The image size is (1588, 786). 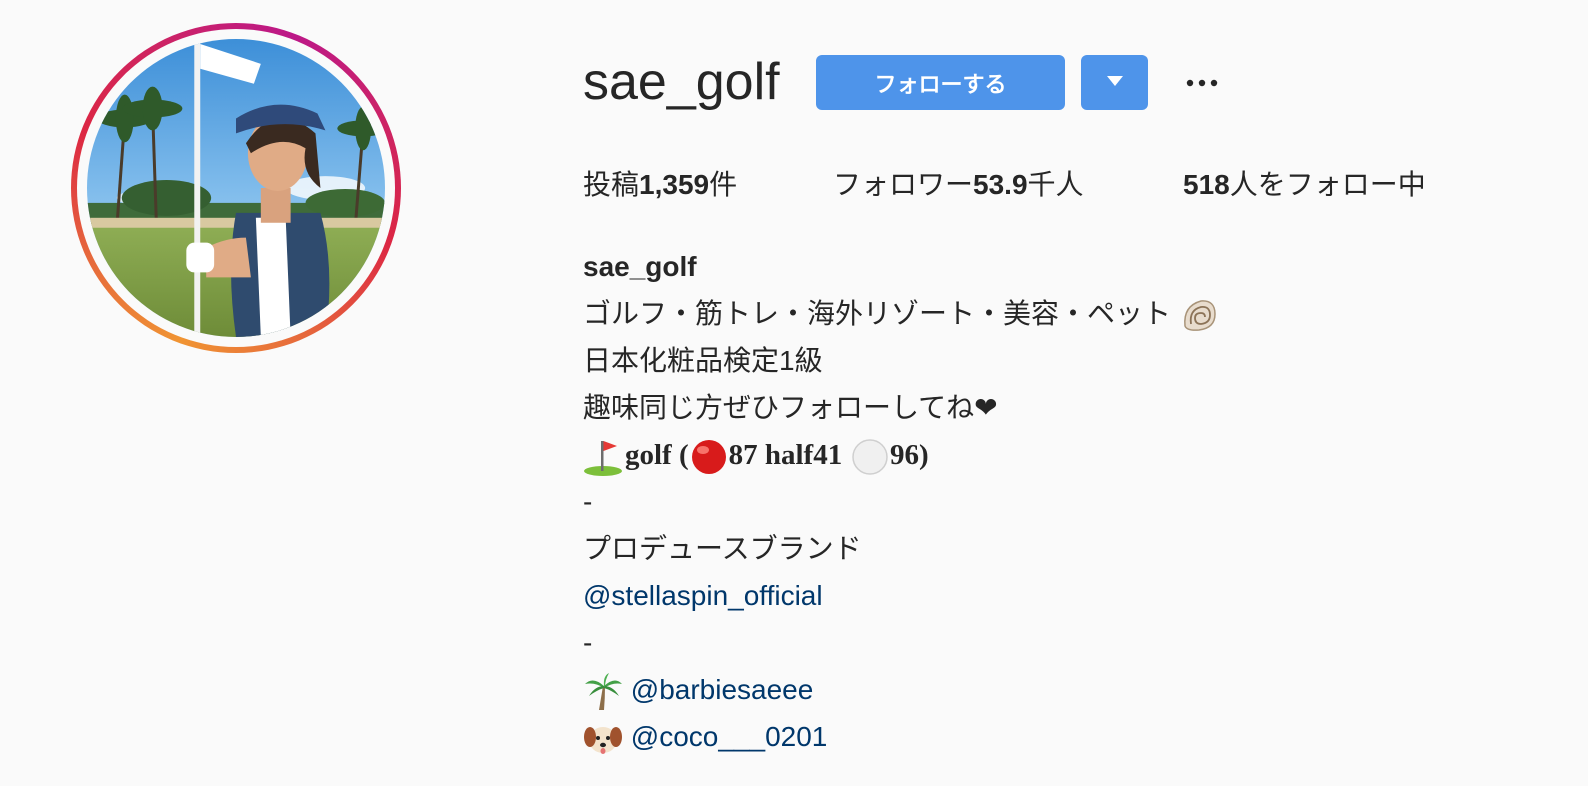 I want to click on posts-count: 1,359, so click(x=674, y=184).